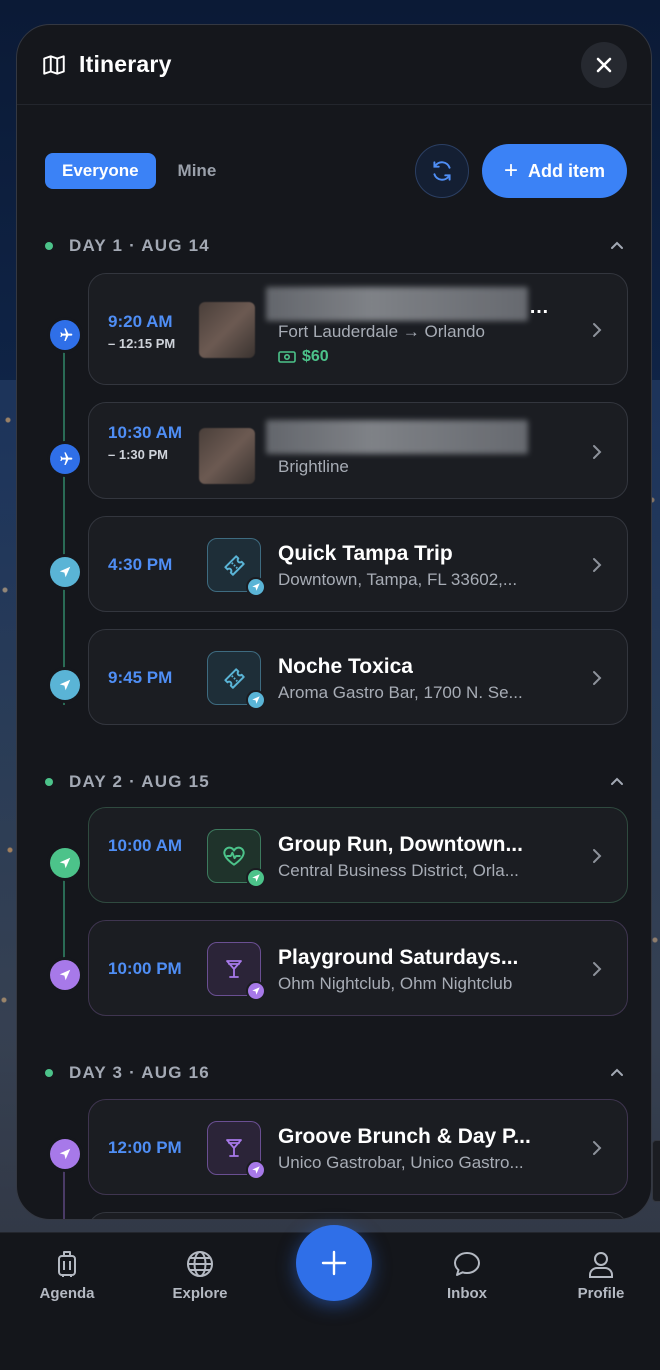 The height and width of the screenshot is (1370, 660). Describe the element at coordinates (287, 357) in the screenshot. I see `cash-icon` at that location.